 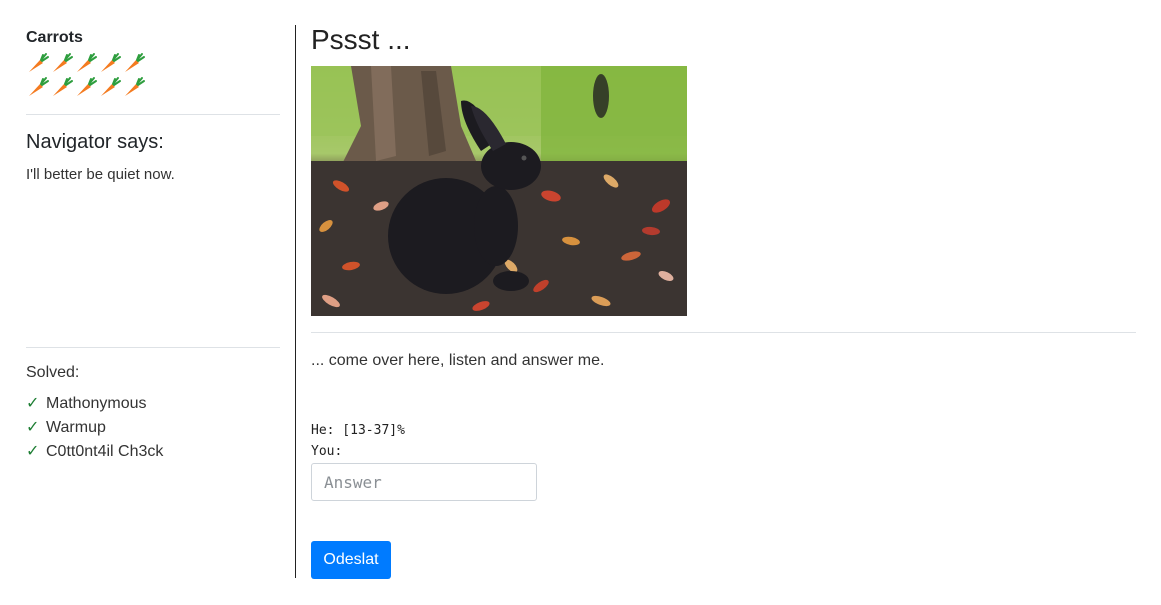 I want to click on rabbit-photo, so click(x=499, y=191).